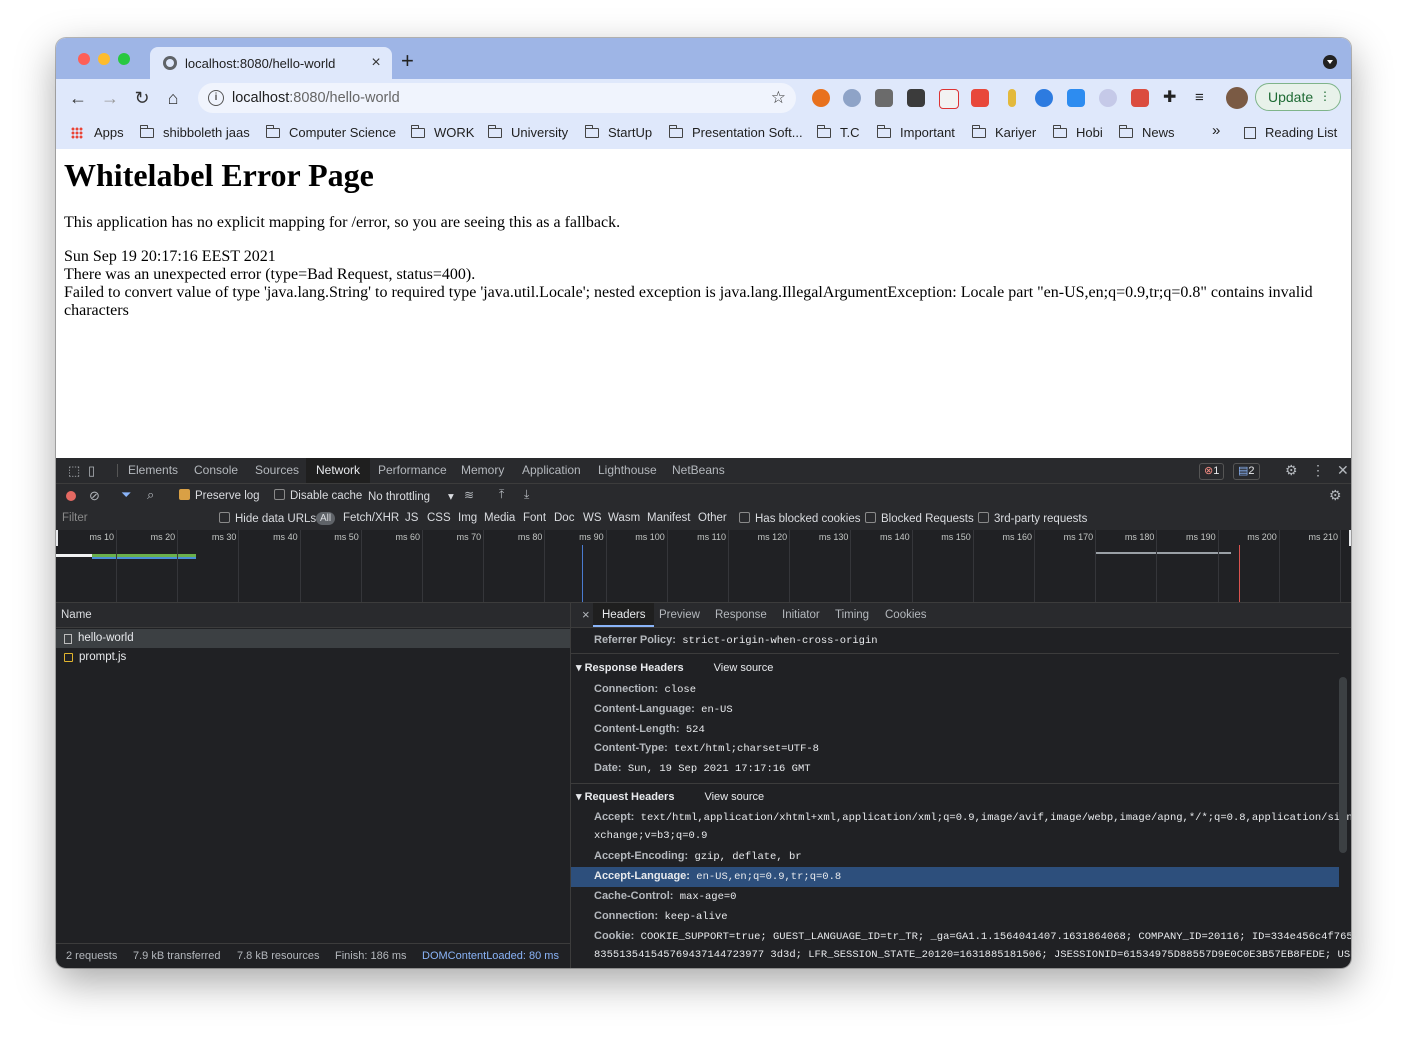 This screenshot has width=1407, height=1043. Describe the element at coordinates (126, 495) in the screenshot. I see `filter-icon: ⏷` at that location.